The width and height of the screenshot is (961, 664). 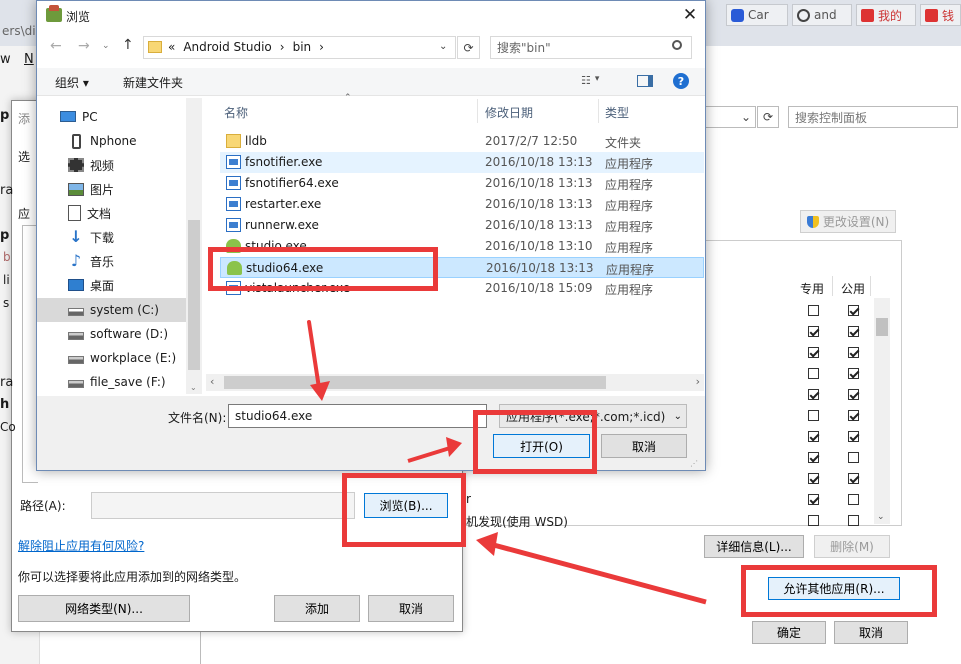 What do you see at coordinates (434, 450) in the screenshot?
I see `arrow-to-open` at bounding box center [434, 450].